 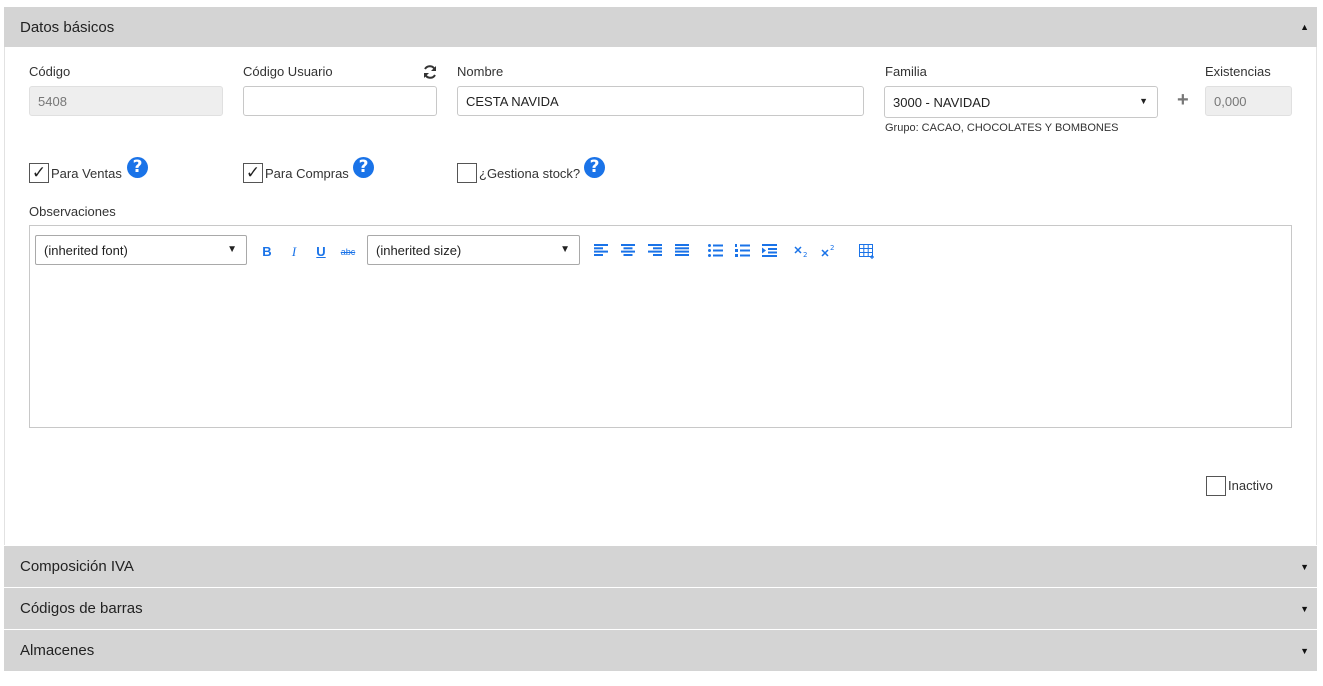 I want to click on font-size-value: (inherited size), so click(x=419, y=250).